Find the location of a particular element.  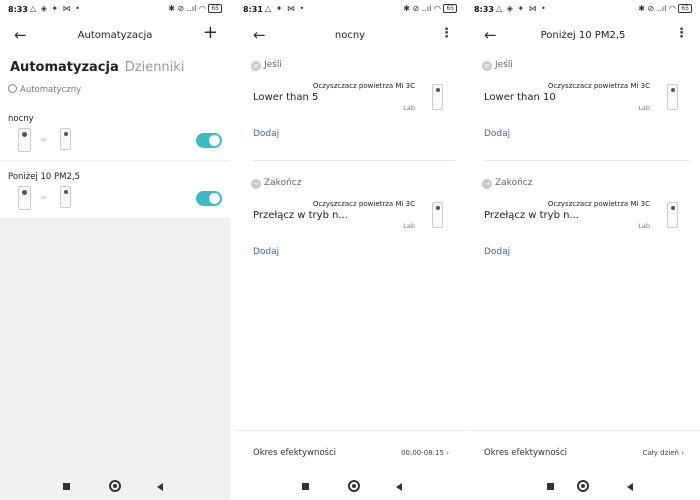

tab-logs: Dzienniki is located at coordinates (155, 67).